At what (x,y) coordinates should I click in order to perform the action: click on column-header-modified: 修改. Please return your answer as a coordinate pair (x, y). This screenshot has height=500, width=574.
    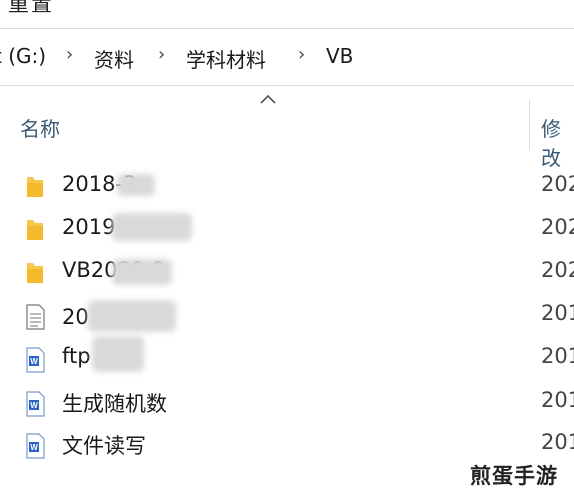
    Looking at the image, I should click on (557, 142).